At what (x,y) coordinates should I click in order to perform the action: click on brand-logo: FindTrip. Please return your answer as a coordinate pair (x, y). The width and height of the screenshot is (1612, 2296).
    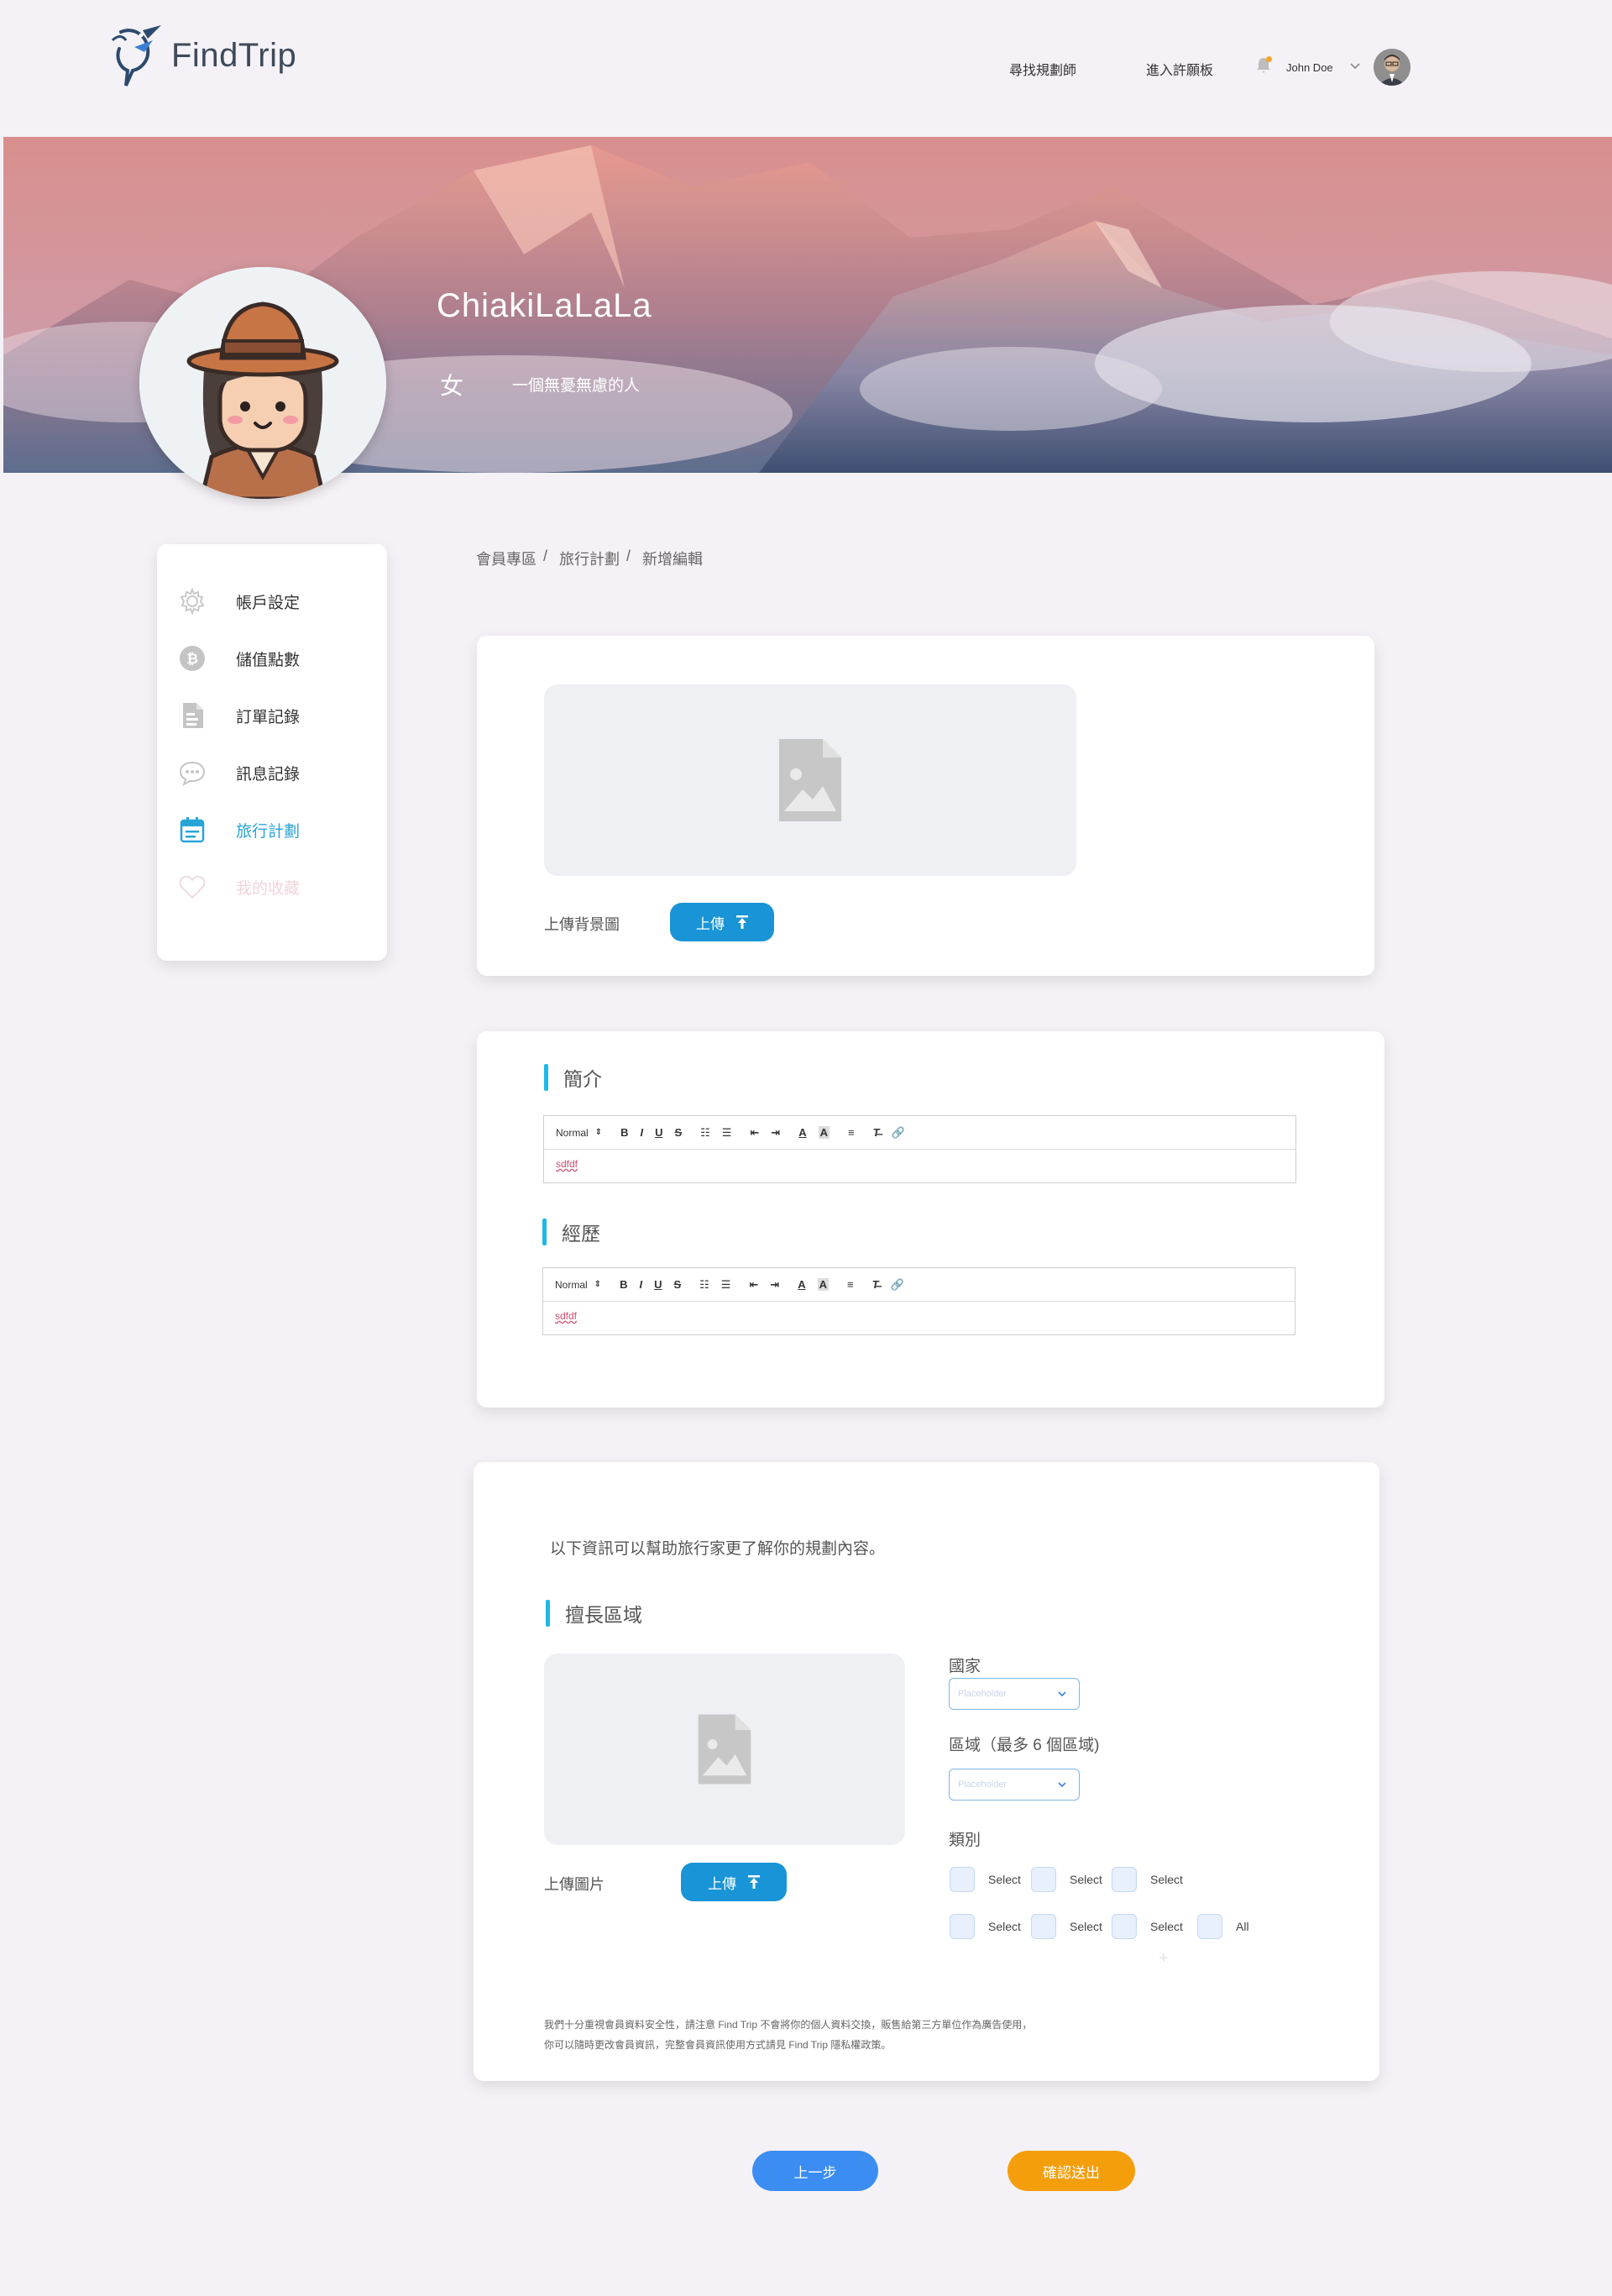
    Looking at the image, I should click on (202, 55).